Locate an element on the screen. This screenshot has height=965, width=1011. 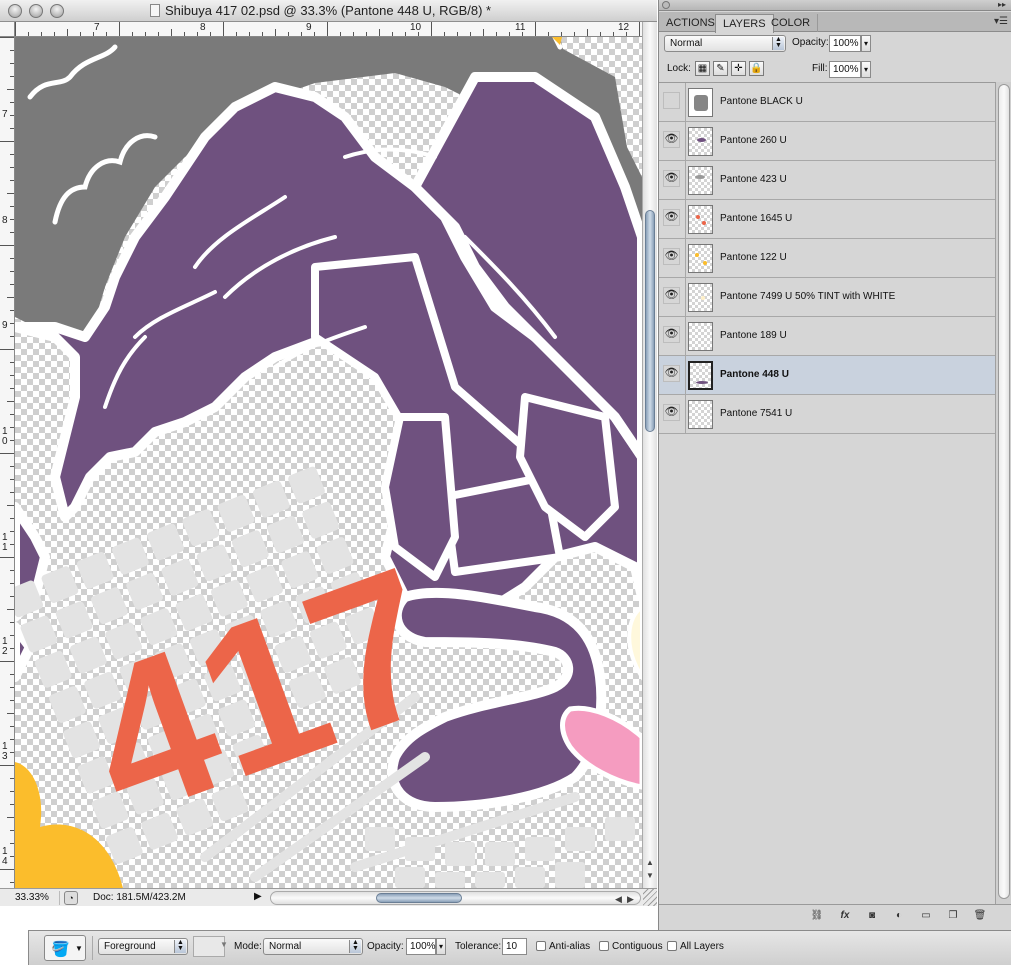
layer-name: Pantone 189 U is located at coordinates (753, 335).